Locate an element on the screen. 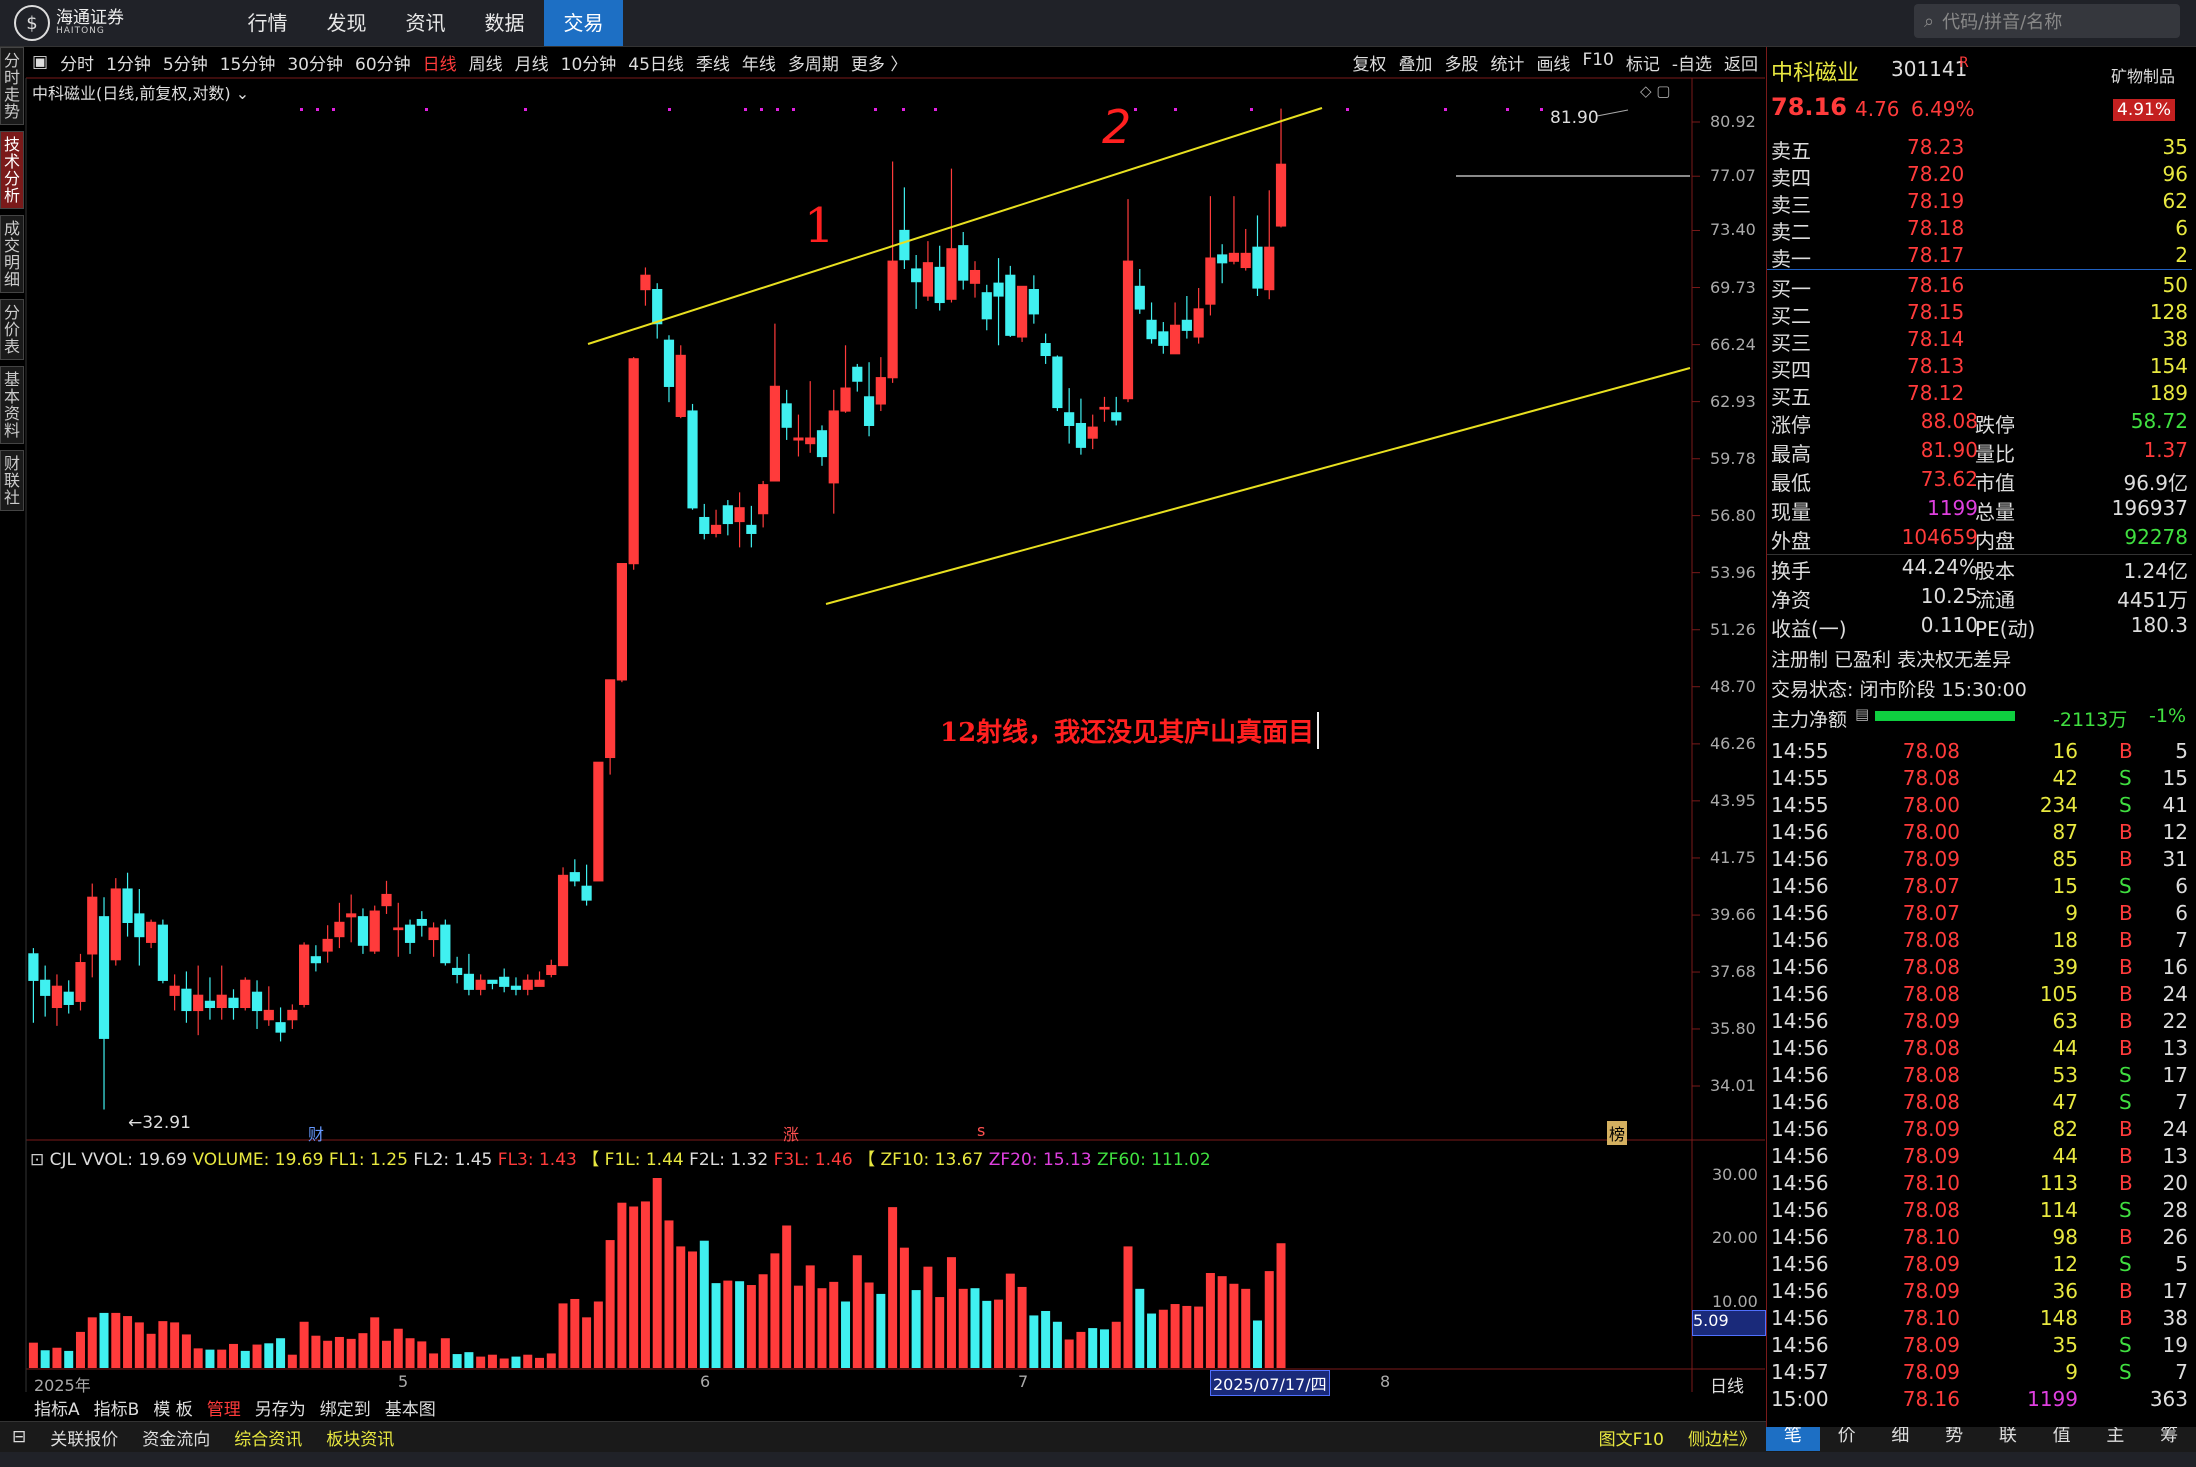  stat-row: 收益(一) 0.110 PE(动) 180.3 is located at coordinates (1979, 627).